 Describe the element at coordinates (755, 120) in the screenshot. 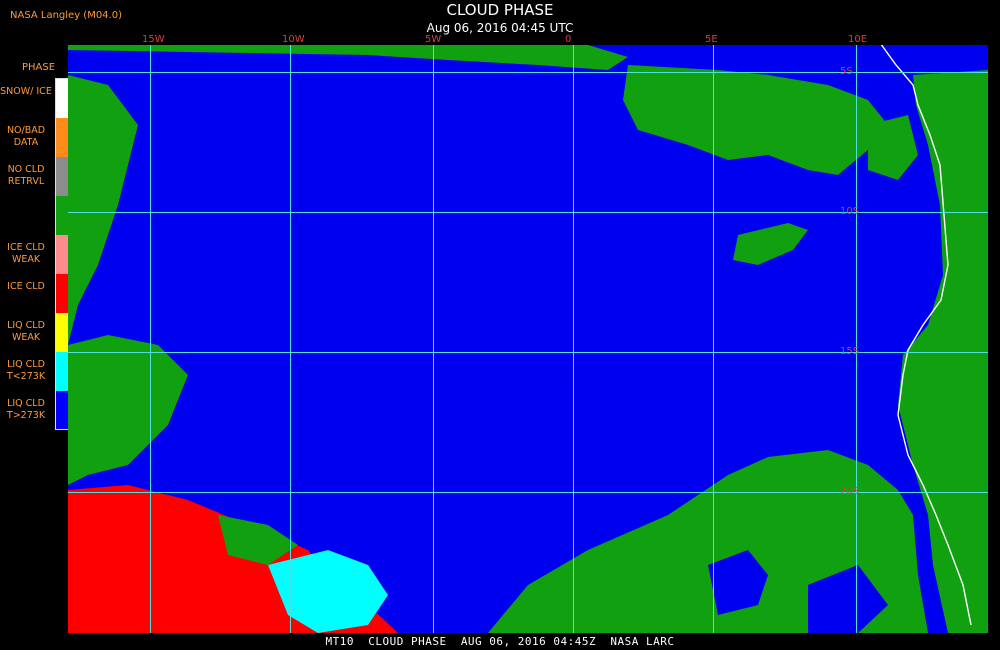

I see `clear-patch-gulf` at that location.